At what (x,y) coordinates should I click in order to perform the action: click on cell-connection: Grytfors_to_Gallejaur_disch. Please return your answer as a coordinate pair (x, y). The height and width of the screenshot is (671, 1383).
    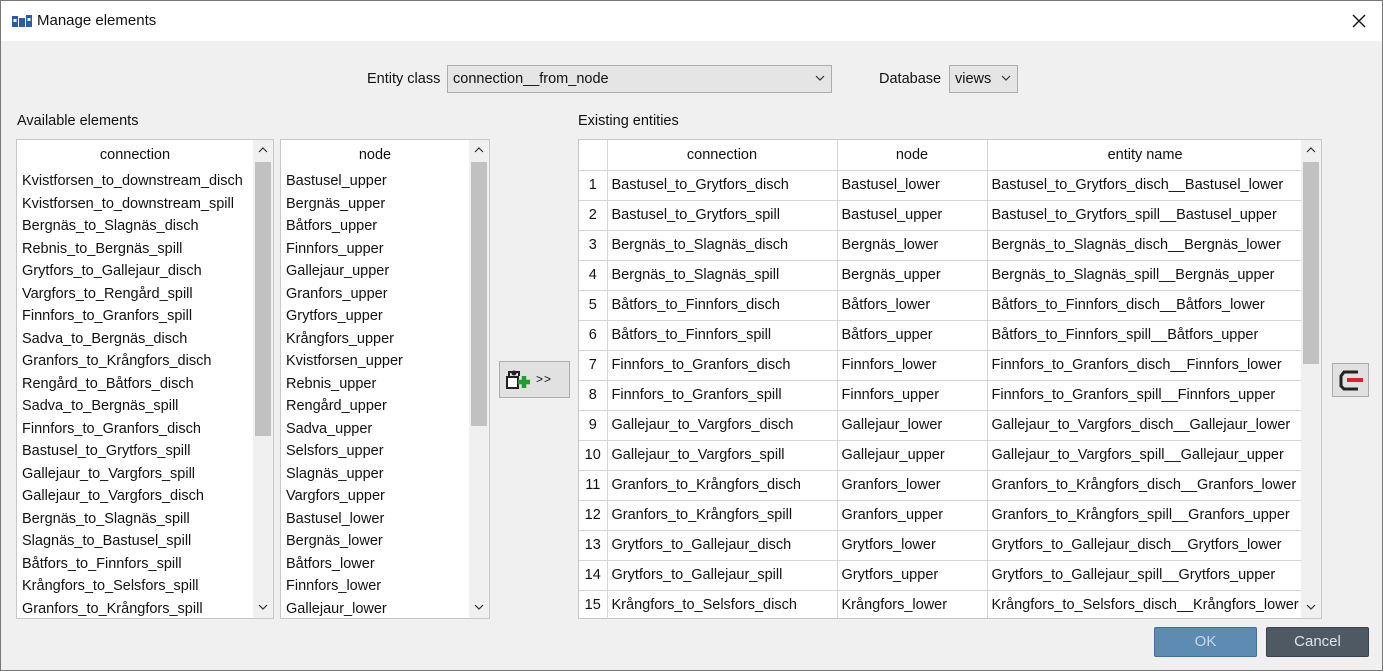
    Looking at the image, I should click on (722, 545).